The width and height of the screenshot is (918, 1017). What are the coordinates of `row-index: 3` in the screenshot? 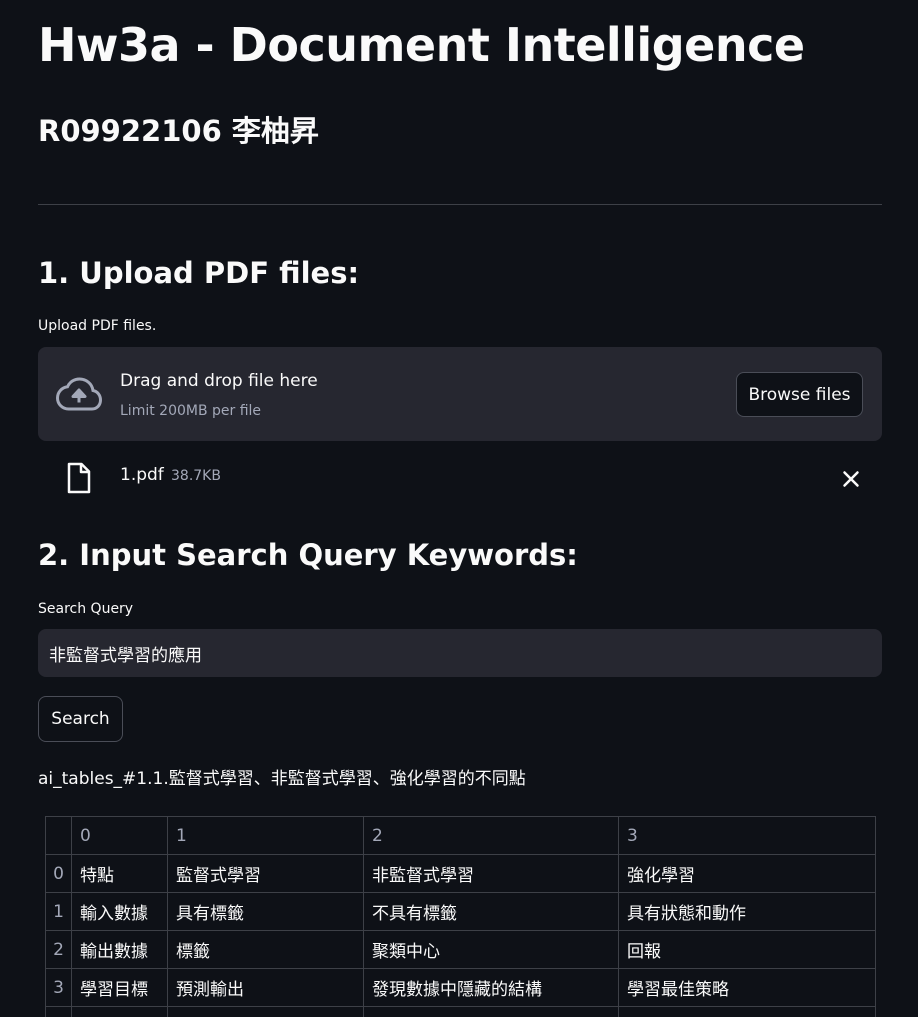 It's located at (58, 987).